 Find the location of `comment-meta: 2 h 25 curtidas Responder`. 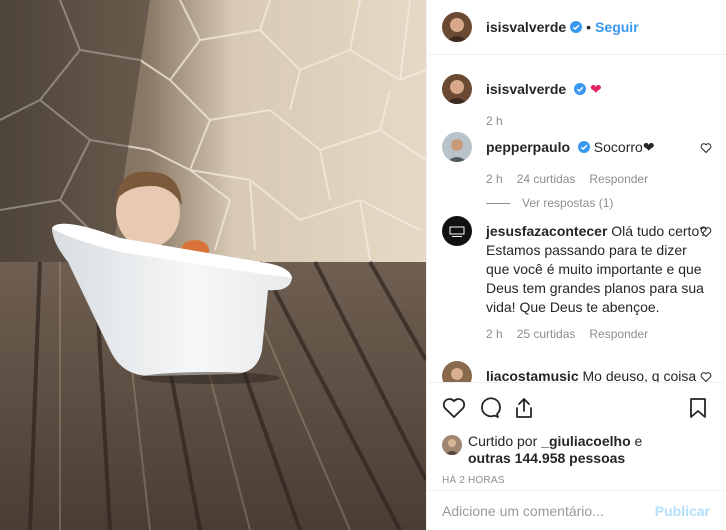

comment-meta: 2 h 25 curtidas Responder is located at coordinates (599, 334).